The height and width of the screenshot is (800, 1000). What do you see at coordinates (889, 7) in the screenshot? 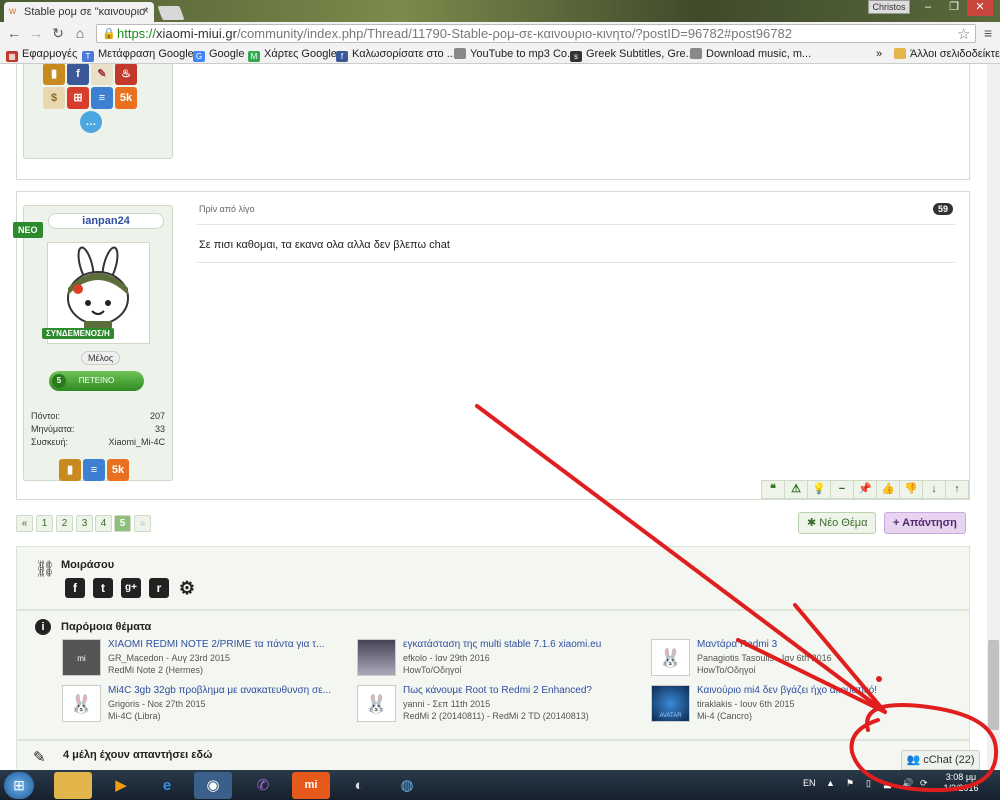
I see `profile-button: Christos` at bounding box center [889, 7].